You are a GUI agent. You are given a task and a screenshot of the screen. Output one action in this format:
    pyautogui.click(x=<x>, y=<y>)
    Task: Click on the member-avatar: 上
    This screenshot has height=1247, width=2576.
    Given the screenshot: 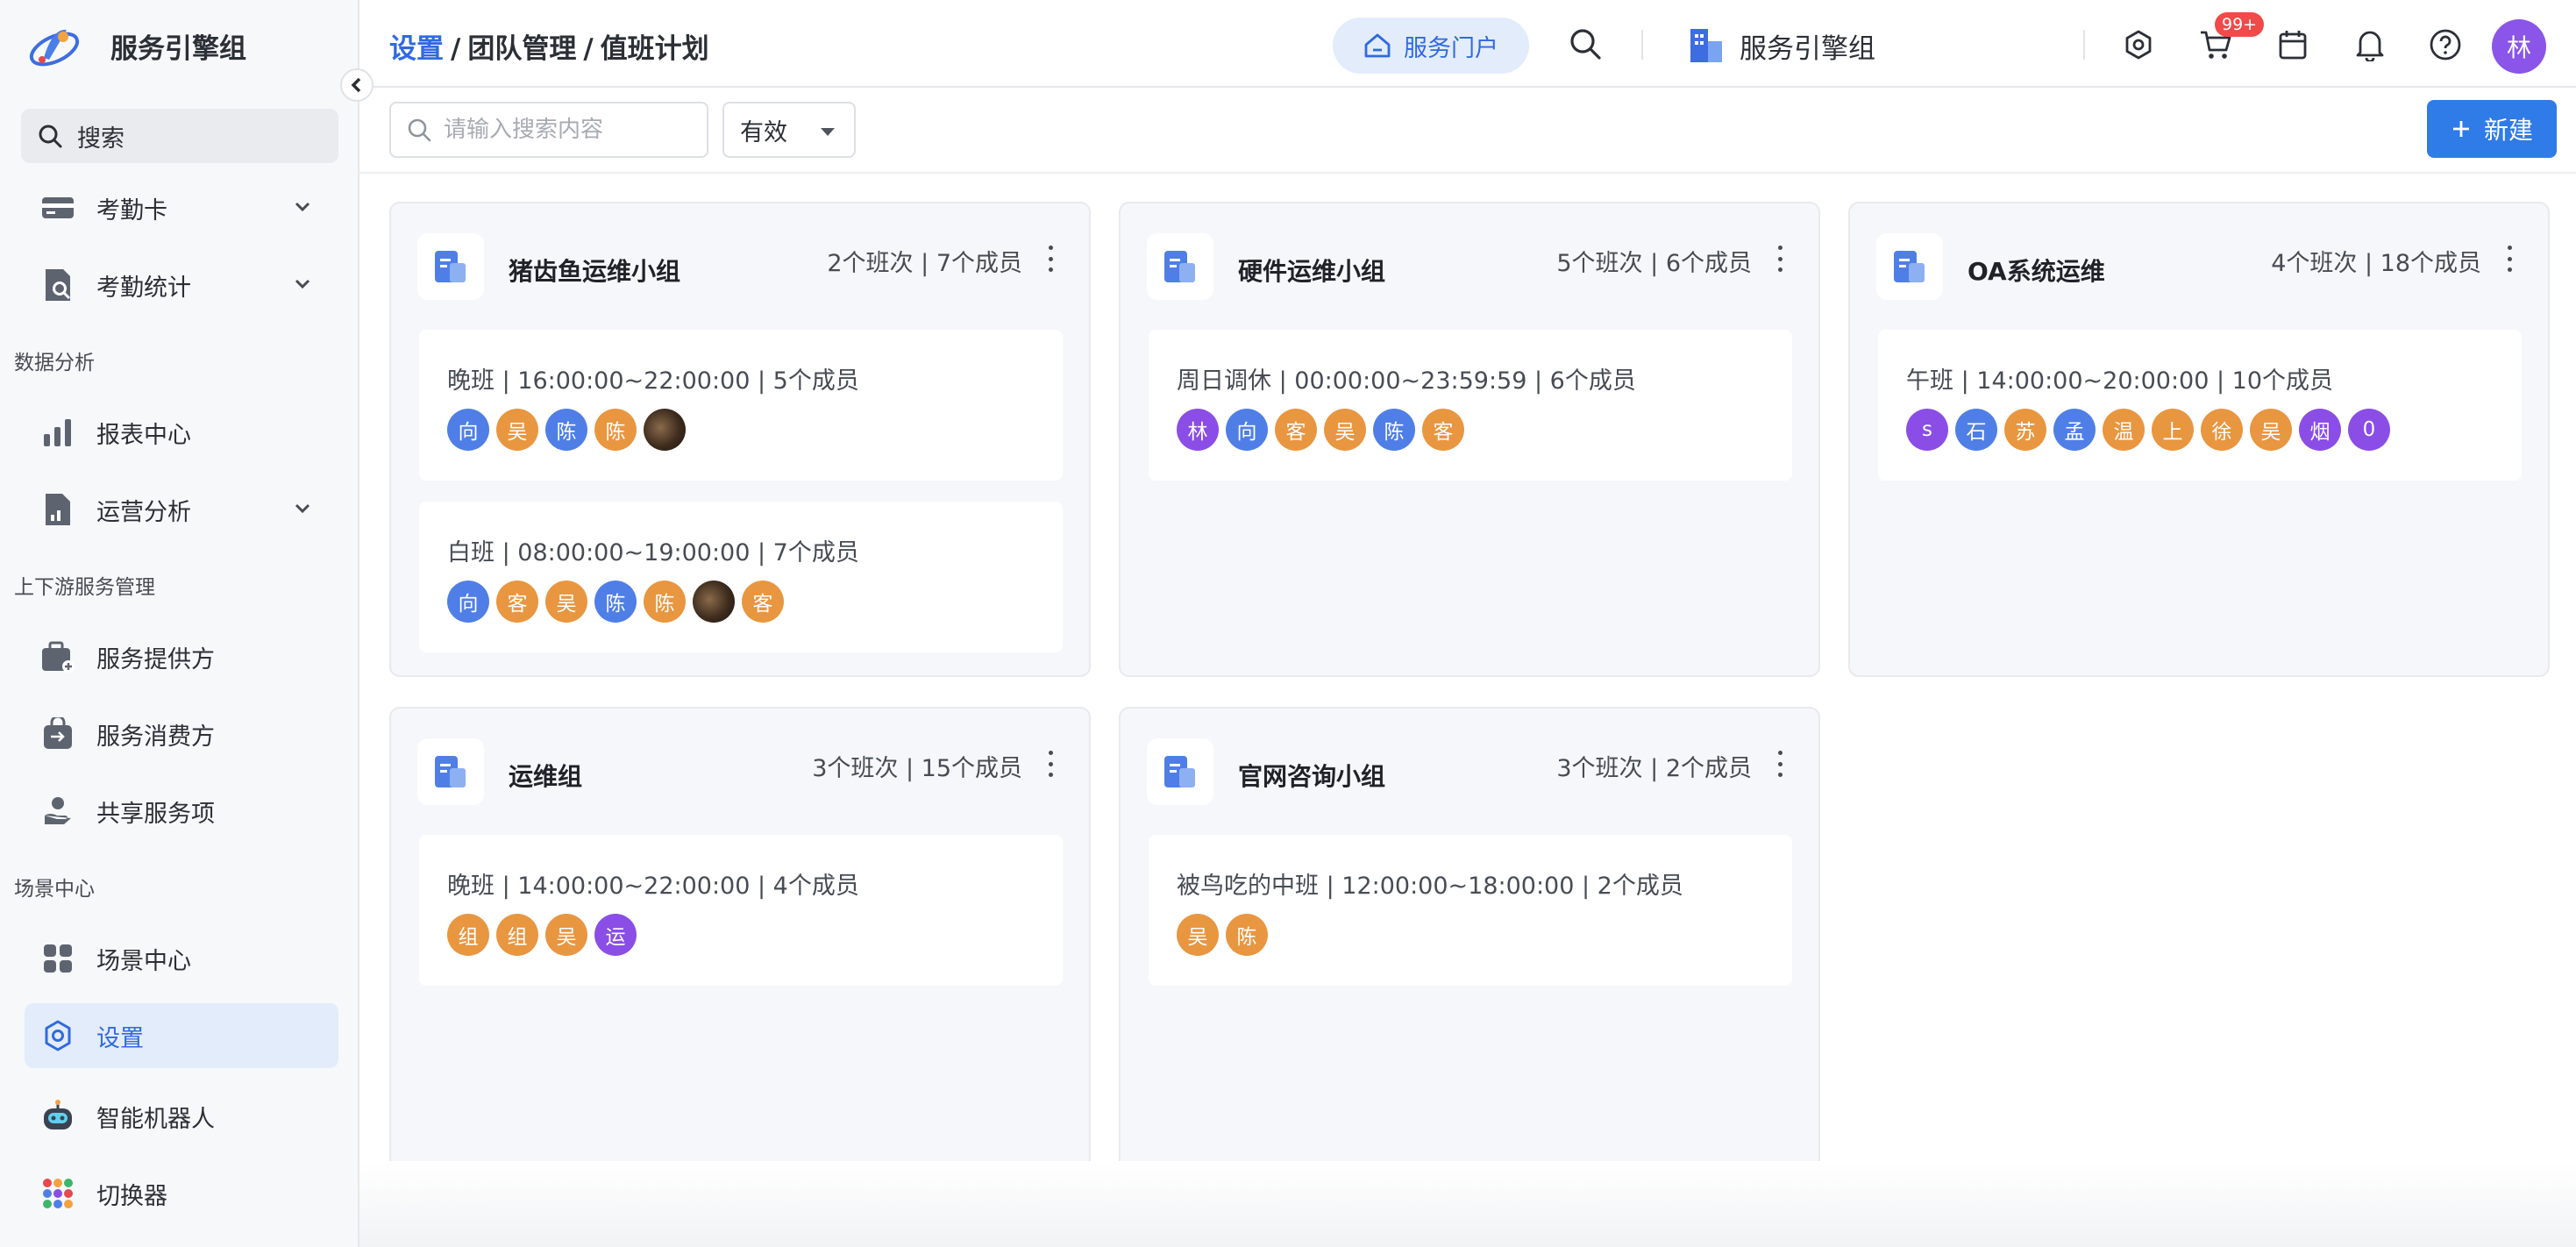 What is the action you would take?
    pyautogui.click(x=2173, y=430)
    